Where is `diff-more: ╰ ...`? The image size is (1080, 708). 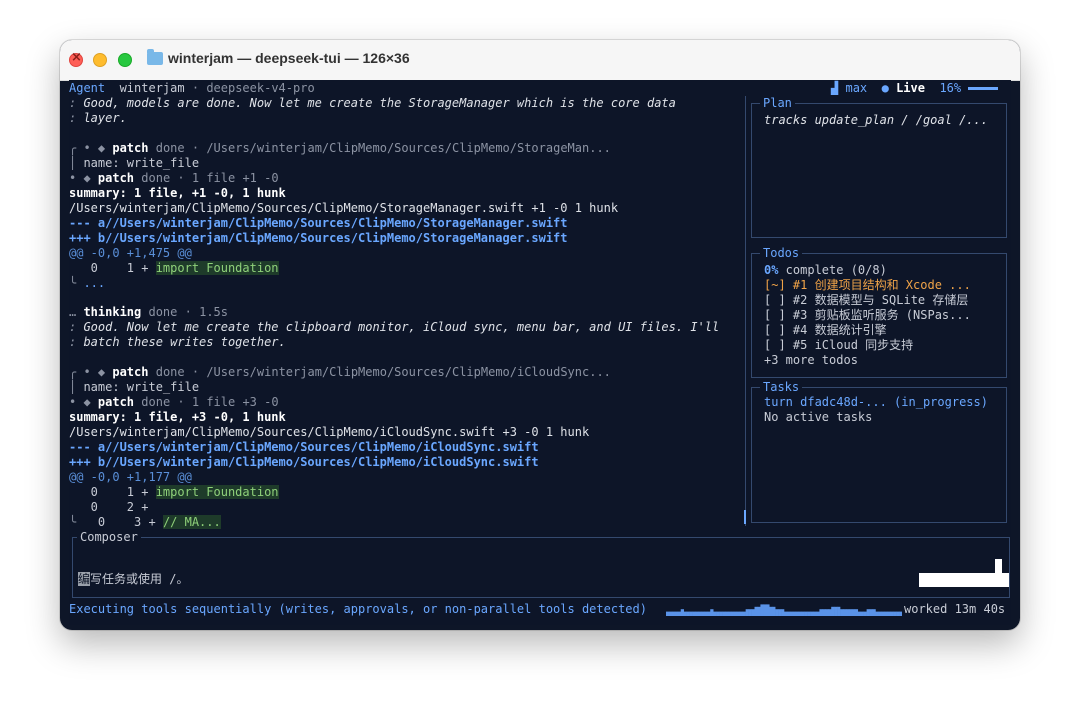
diff-more: ╰ ... is located at coordinates (87, 283).